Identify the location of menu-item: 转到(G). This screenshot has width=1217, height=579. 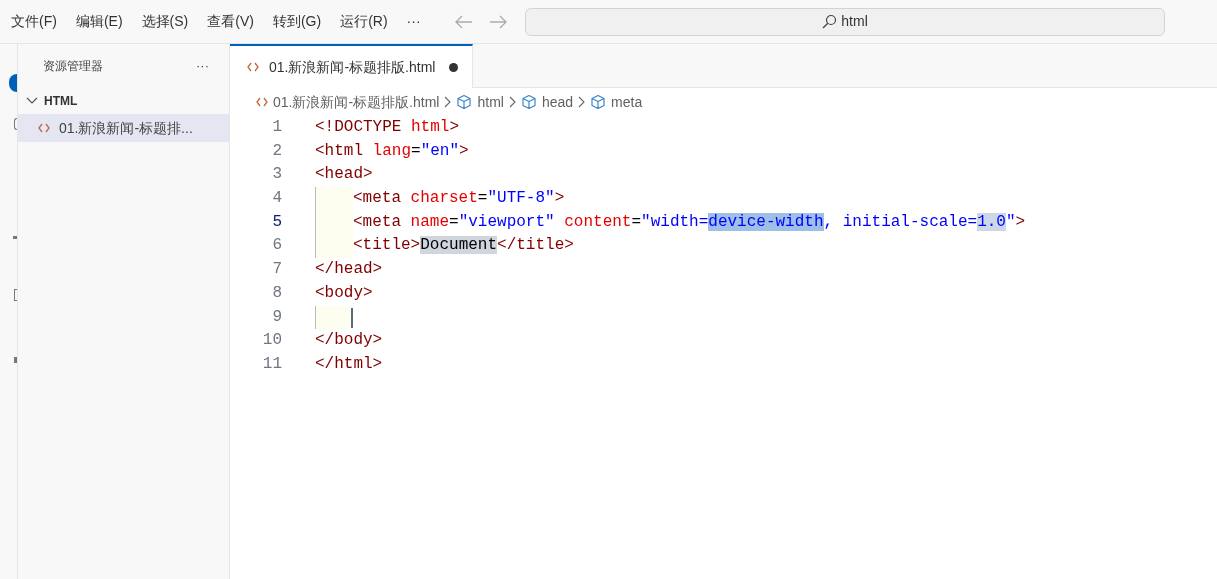
(297, 21).